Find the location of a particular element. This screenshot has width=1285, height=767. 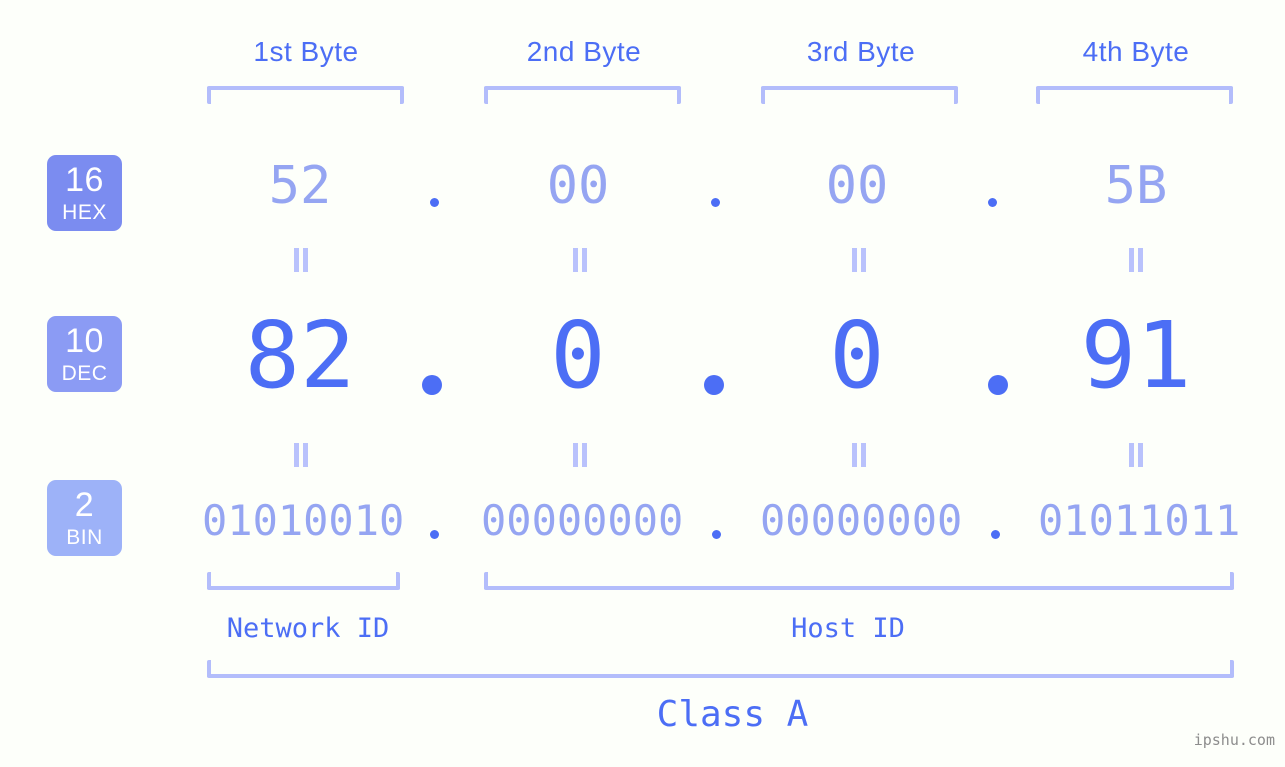

radix-badge-bin-number: 2 is located at coordinates (84, 505).